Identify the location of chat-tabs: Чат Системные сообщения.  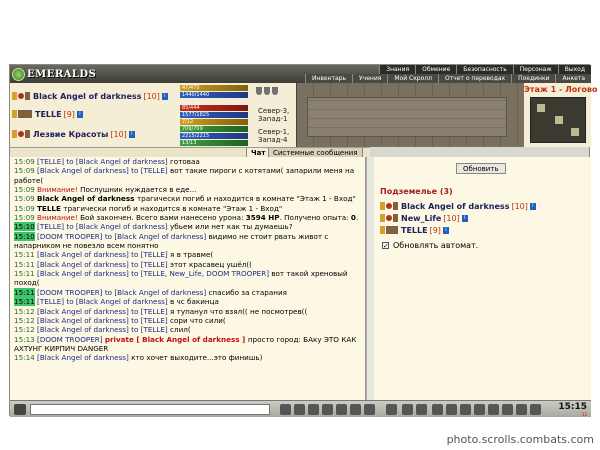
(190, 152).